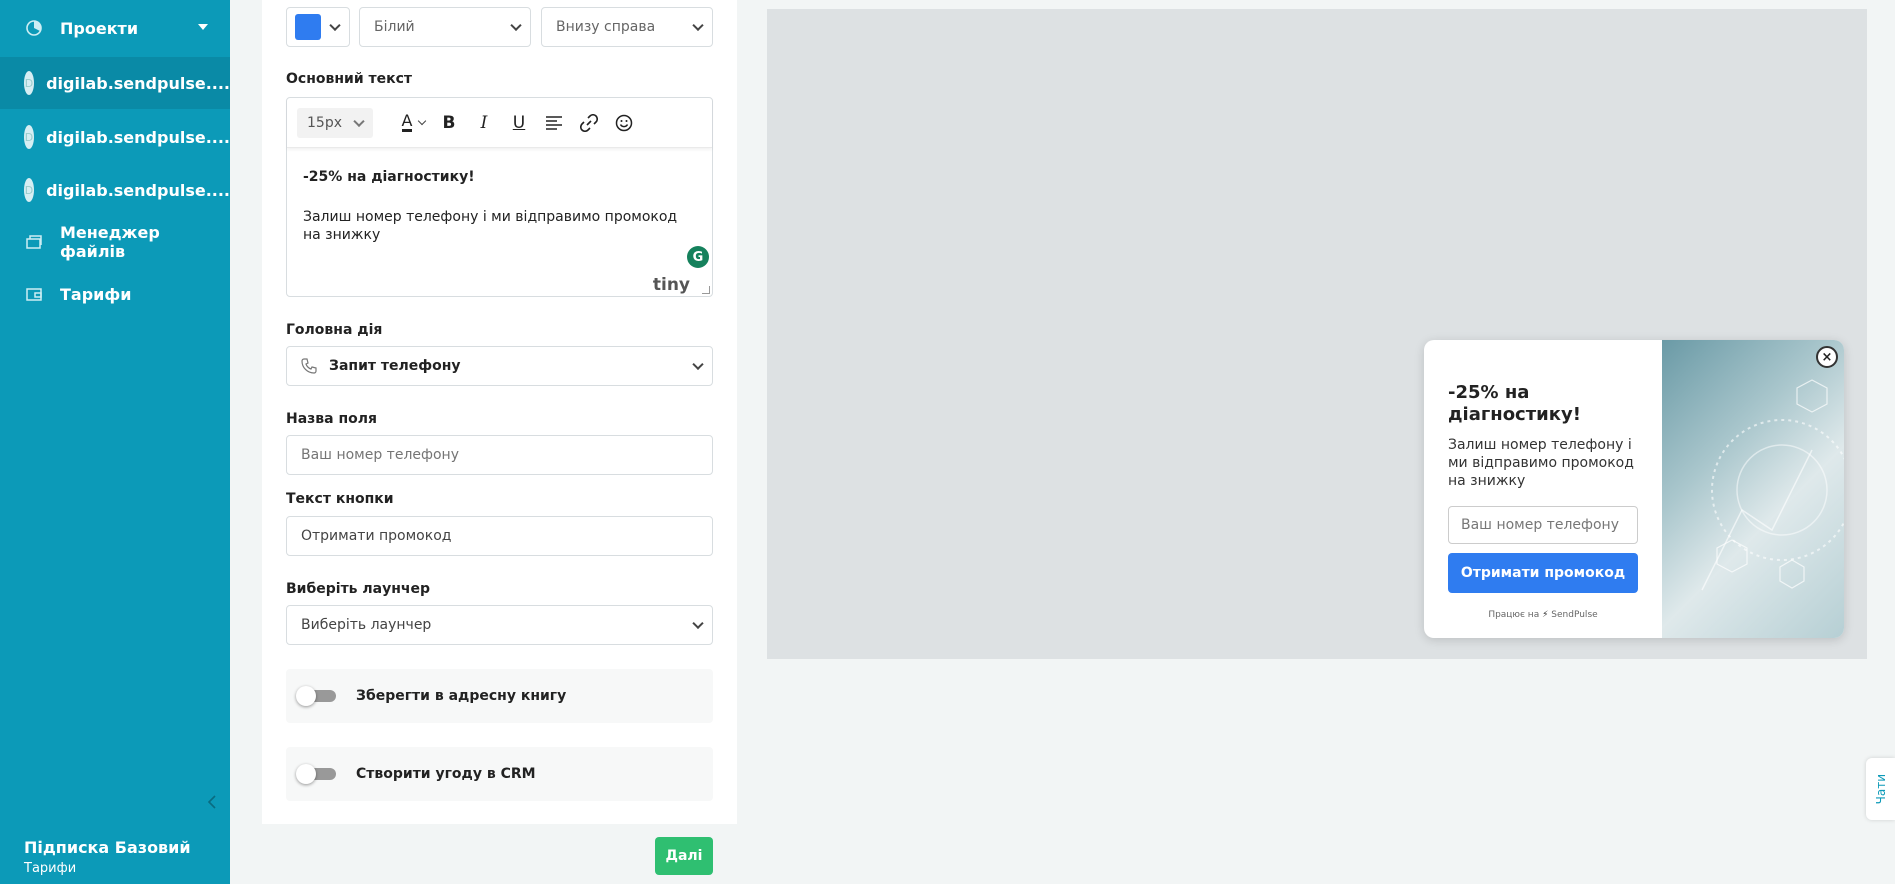 The height and width of the screenshot is (884, 1895). I want to click on emoji-button, so click(624, 123).